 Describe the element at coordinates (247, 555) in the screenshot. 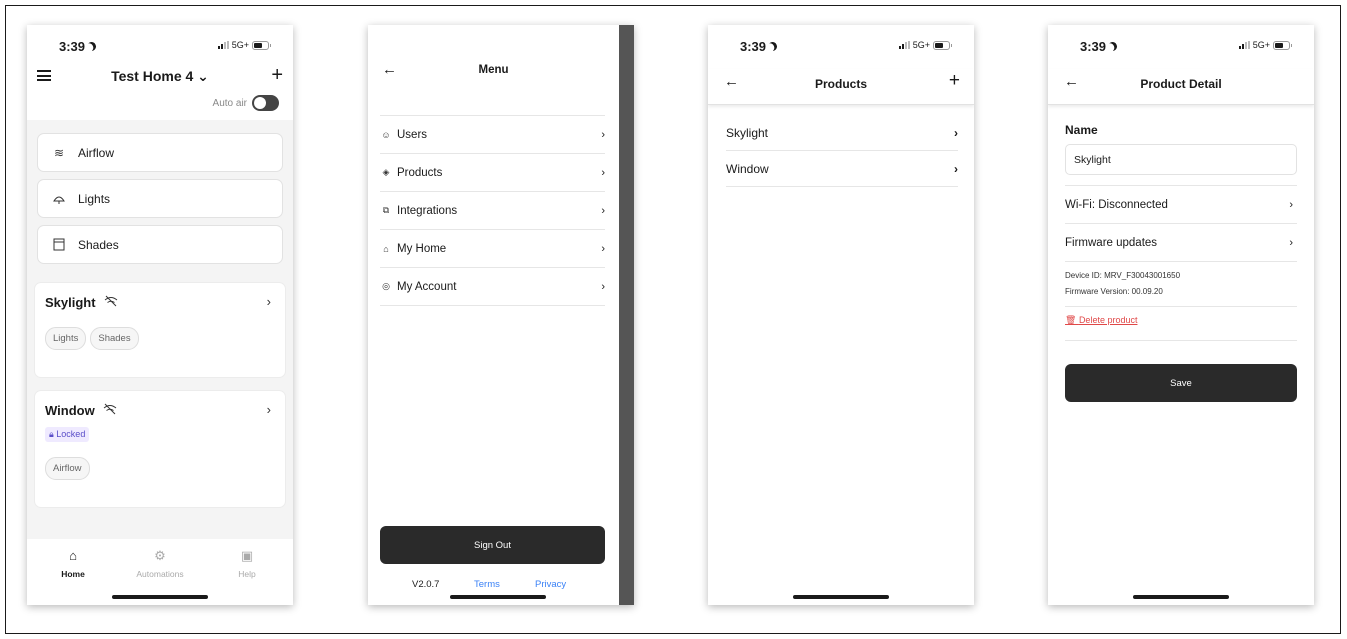

I see `help-icon: ▣` at that location.